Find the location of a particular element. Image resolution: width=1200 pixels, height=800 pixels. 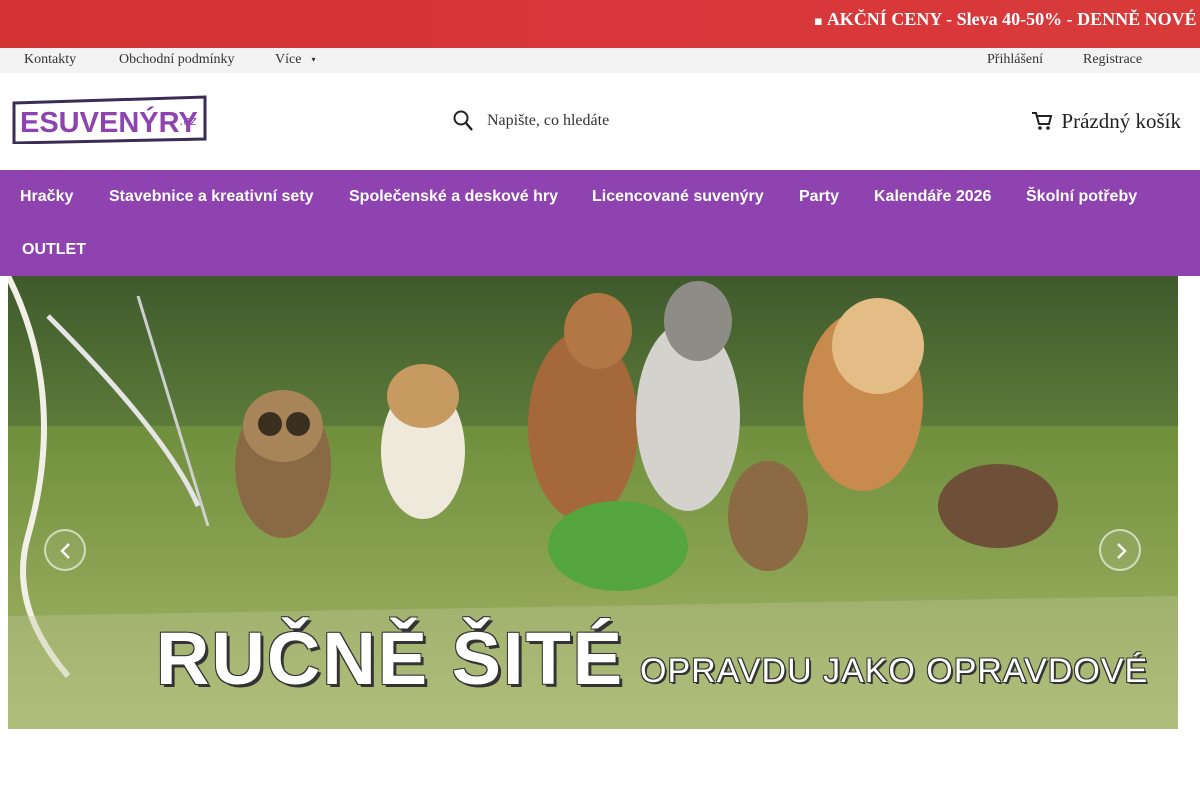

chevron-left-icon is located at coordinates (65, 551).